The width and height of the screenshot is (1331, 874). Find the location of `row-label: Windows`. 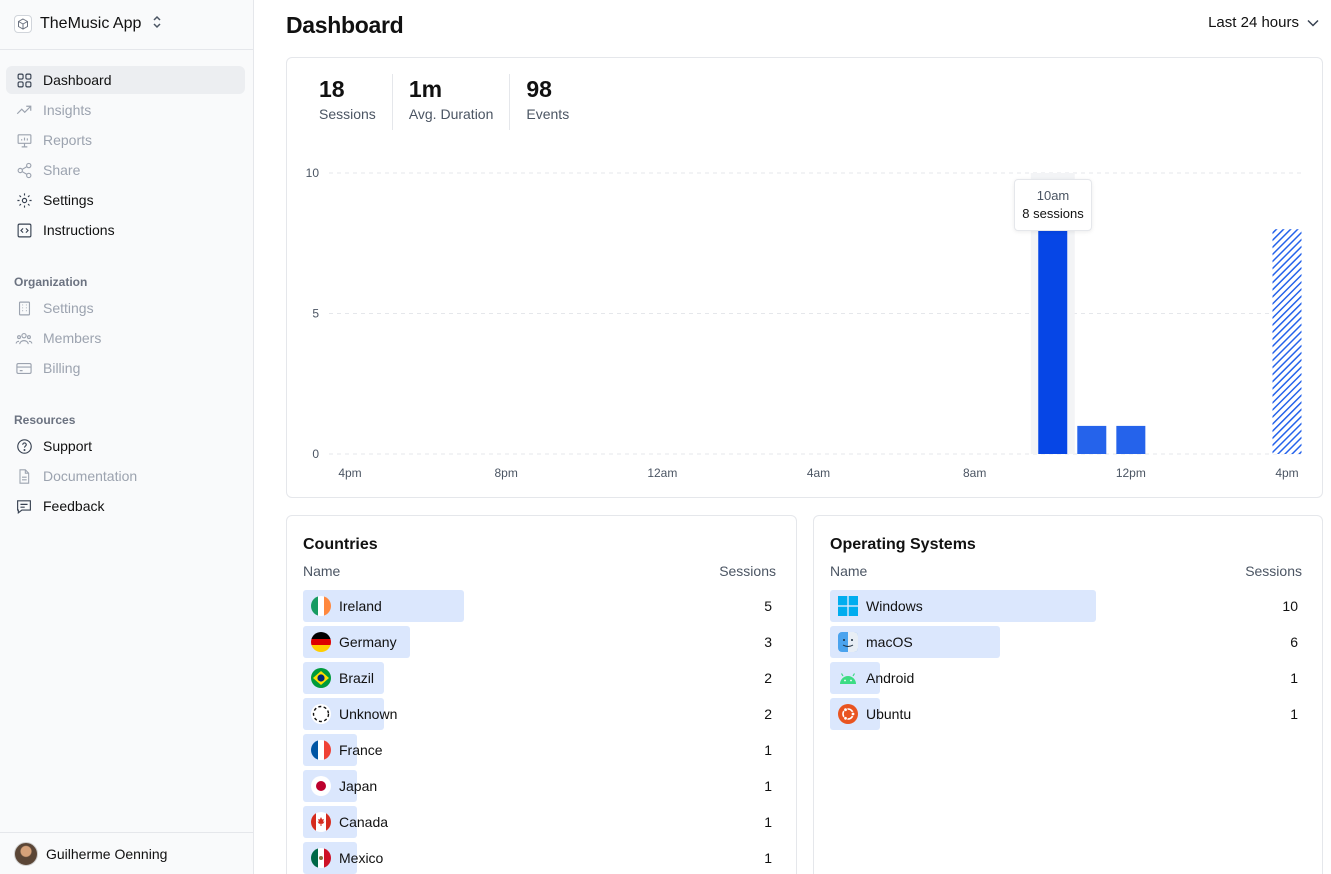

row-label: Windows is located at coordinates (894, 606).